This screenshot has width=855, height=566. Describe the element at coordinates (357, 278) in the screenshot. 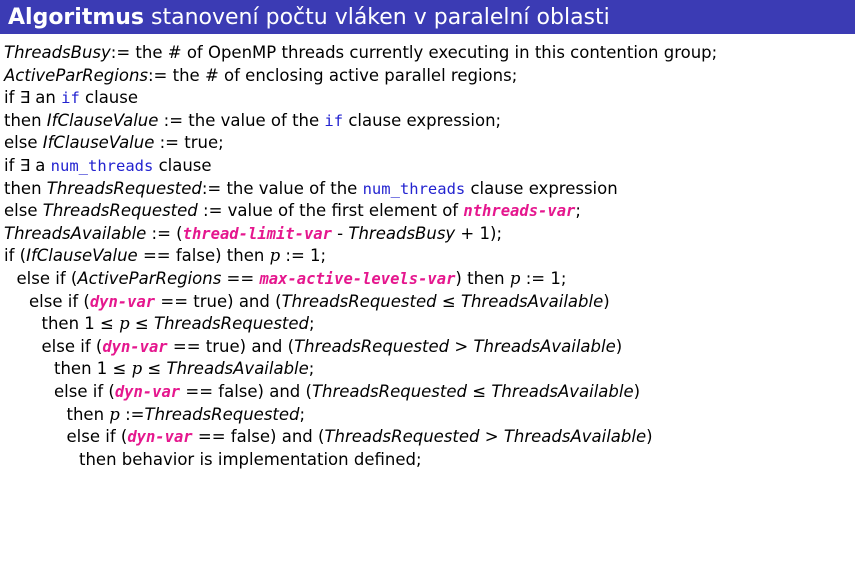

I see `line-icv-name: max-active-levels-var` at that location.